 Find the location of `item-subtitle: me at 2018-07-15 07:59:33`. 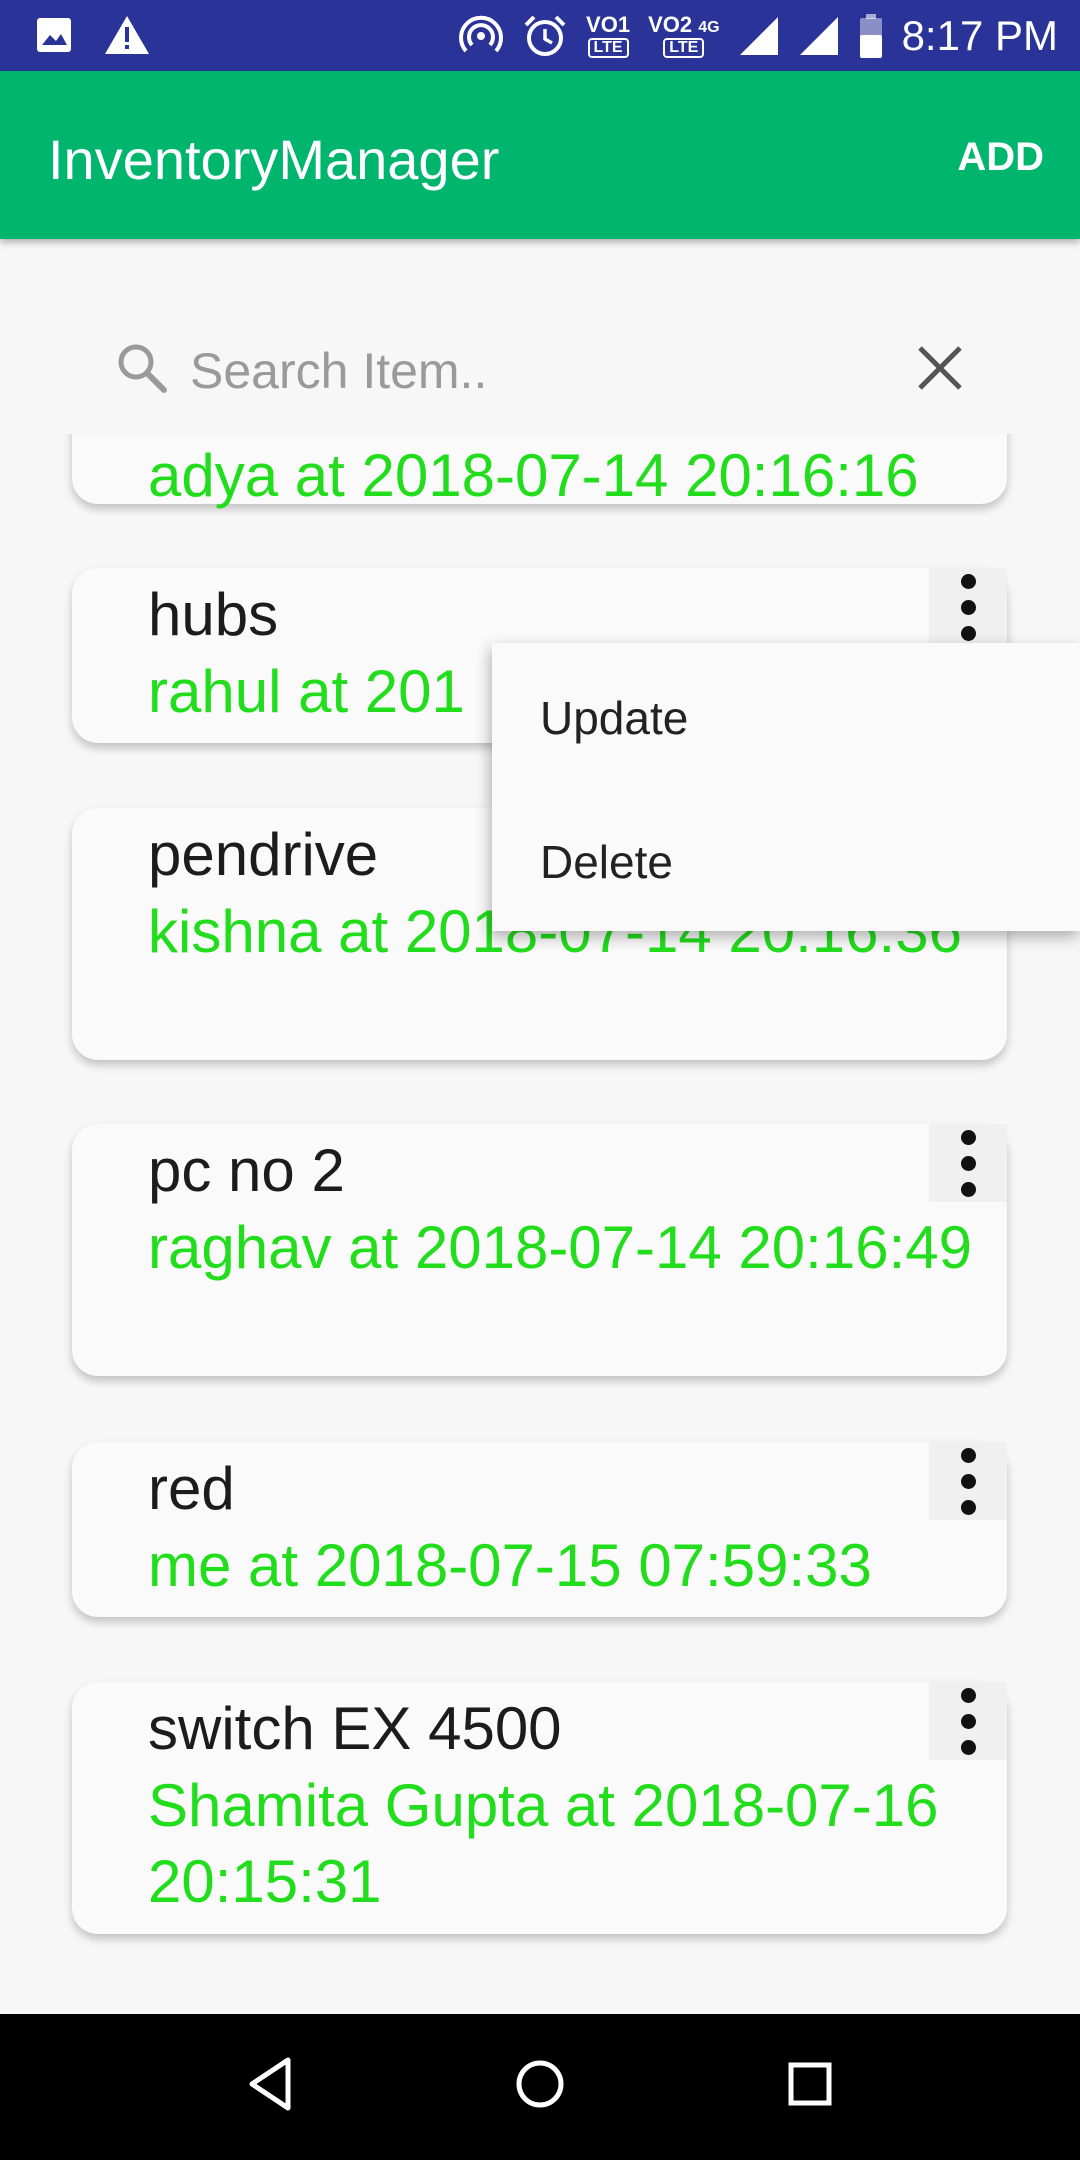

item-subtitle: me at 2018-07-15 07:59:33 is located at coordinates (510, 1565).